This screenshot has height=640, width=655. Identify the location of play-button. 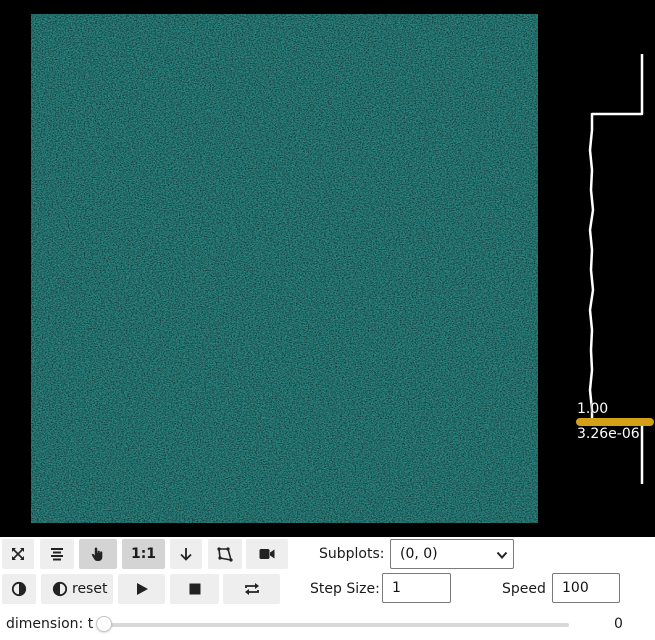
(141, 589).